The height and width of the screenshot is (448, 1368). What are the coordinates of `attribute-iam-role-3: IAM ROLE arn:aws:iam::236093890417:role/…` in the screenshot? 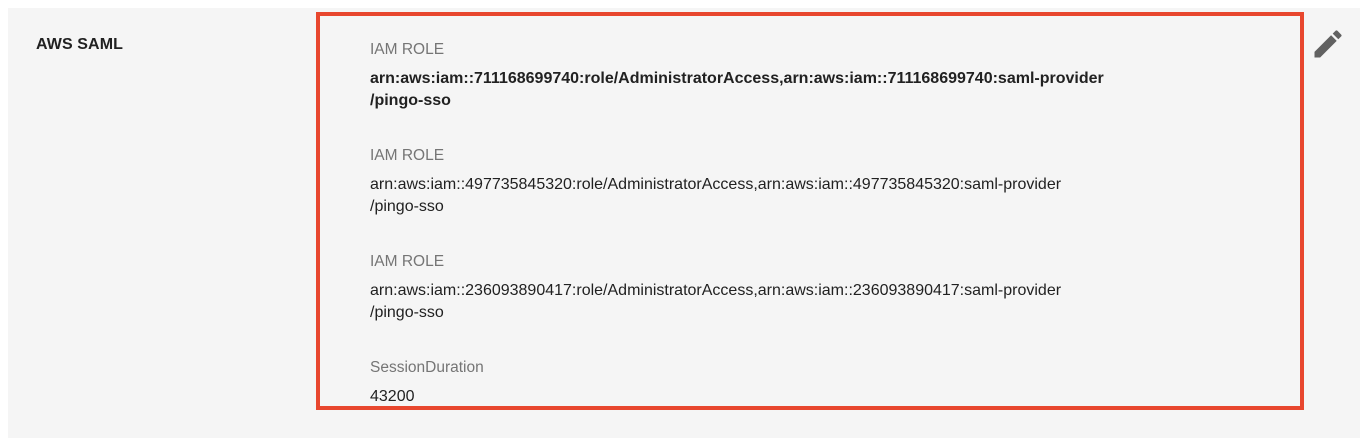 It's located at (820, 288).